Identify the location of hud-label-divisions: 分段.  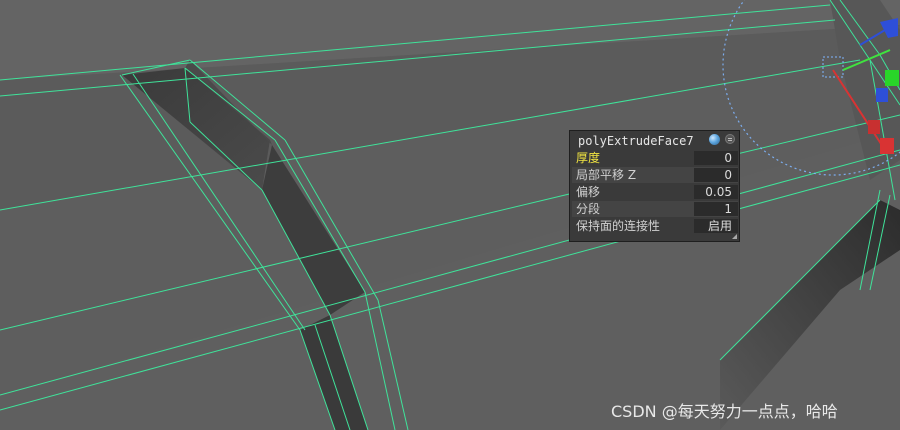
(588, 209).